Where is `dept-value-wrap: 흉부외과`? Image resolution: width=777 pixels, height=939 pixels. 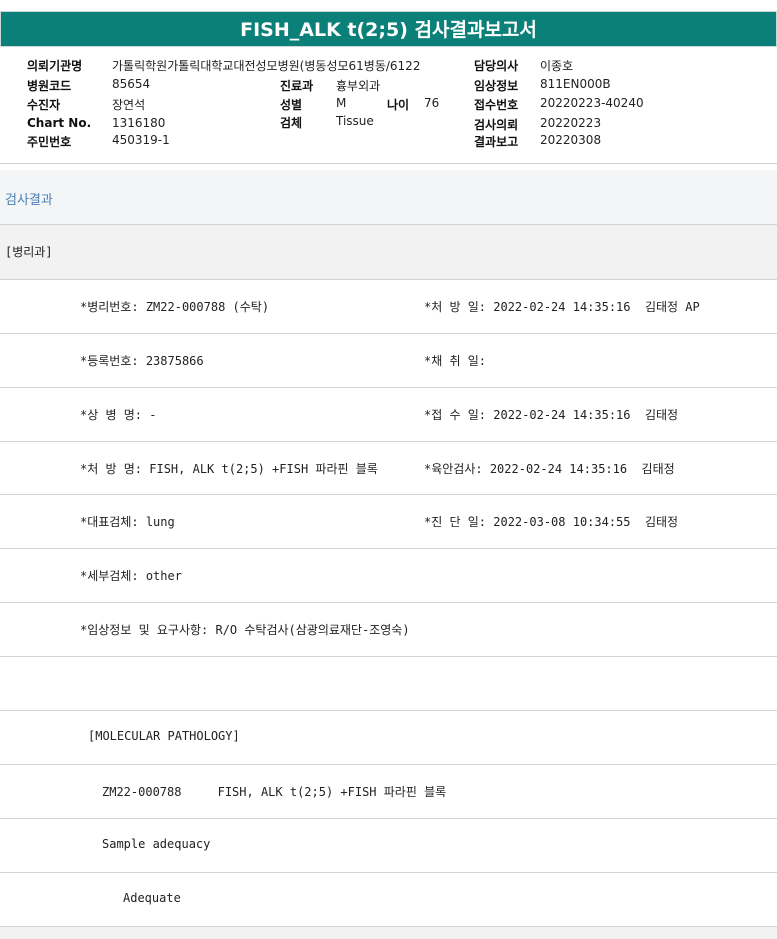 dept-value-wrap: 흉부외과 is located at coordinates (358, 85).